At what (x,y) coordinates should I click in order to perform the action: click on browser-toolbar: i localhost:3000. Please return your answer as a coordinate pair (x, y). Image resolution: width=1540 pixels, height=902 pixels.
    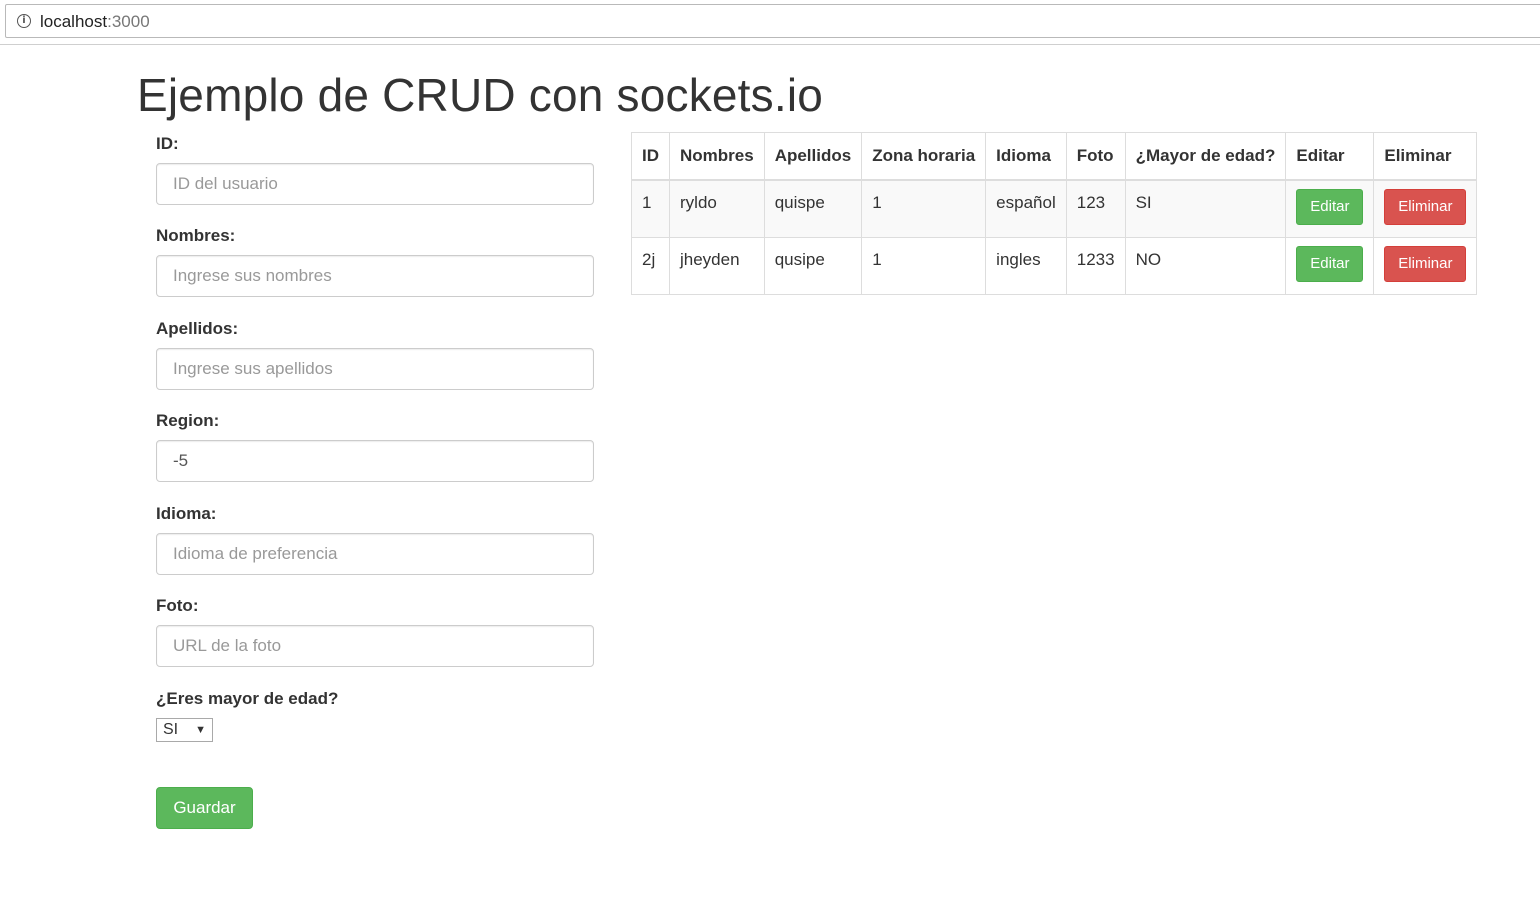
    Looking at the image, I should click on (770, 22).